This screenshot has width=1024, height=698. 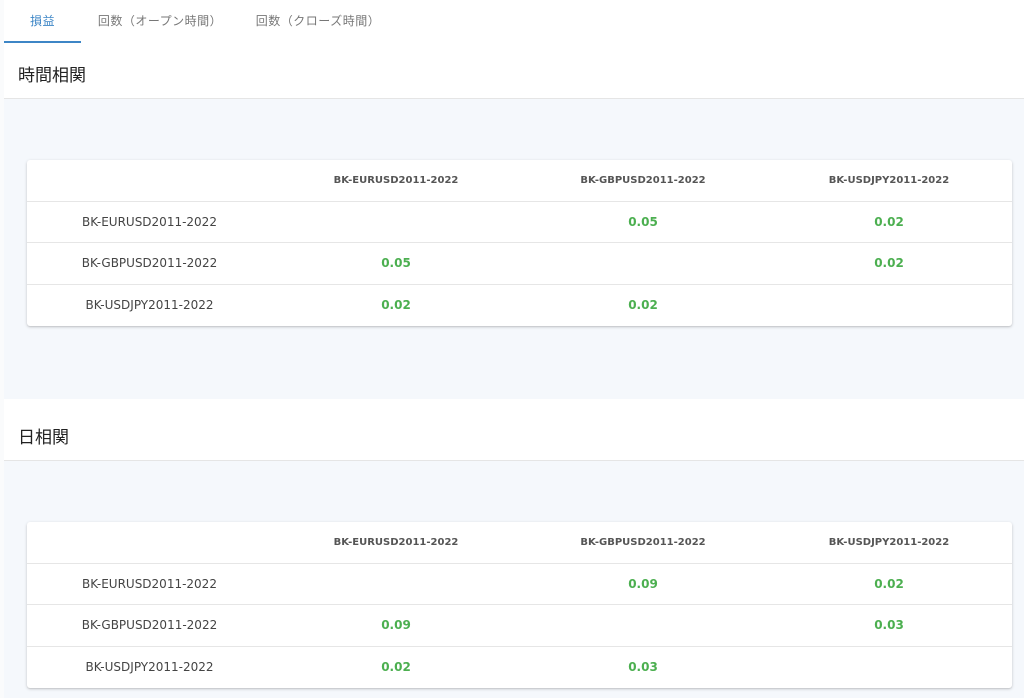 I want to click on tab-profit-loss: 損益, so click(x=42, y=21).